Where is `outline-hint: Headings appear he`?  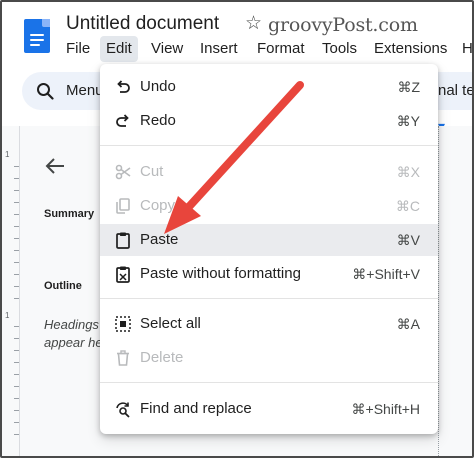 outline-hint: Headings appear he is located at coordinates (75, 334).